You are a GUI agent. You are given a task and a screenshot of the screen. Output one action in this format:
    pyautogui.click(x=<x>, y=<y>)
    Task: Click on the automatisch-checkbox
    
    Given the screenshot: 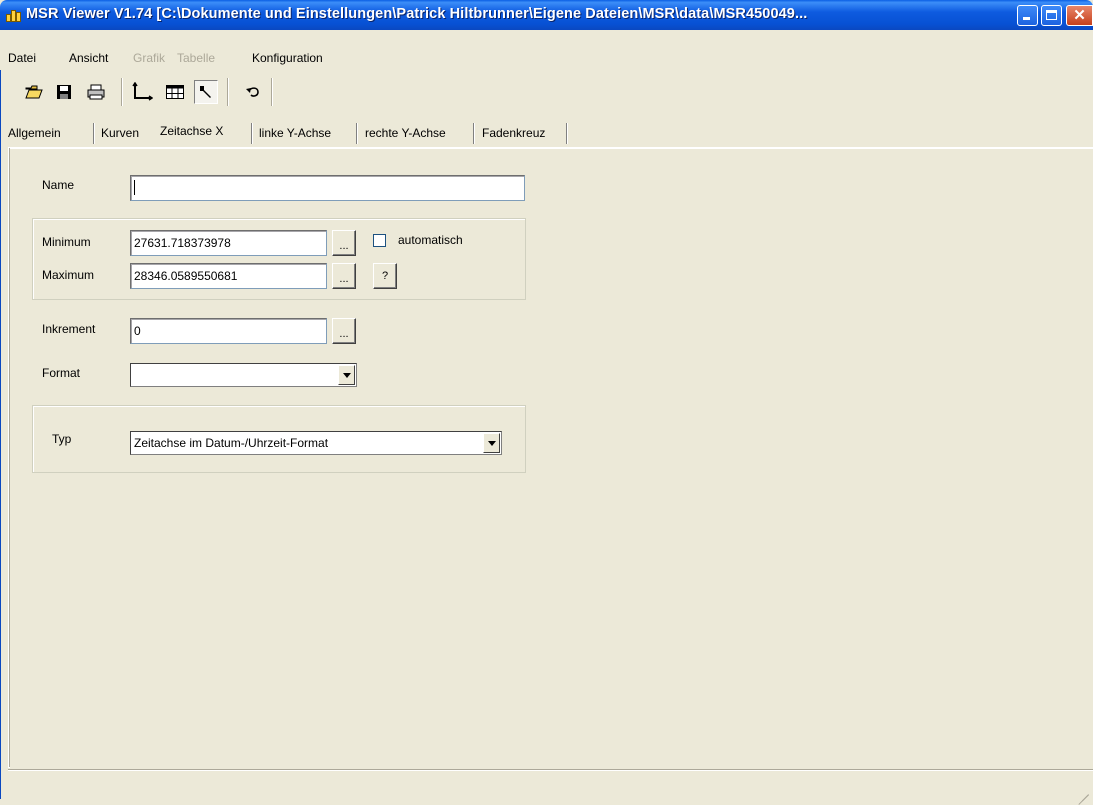 What is the action you would take?
    pyautogui.click(x=379, y=240)
    